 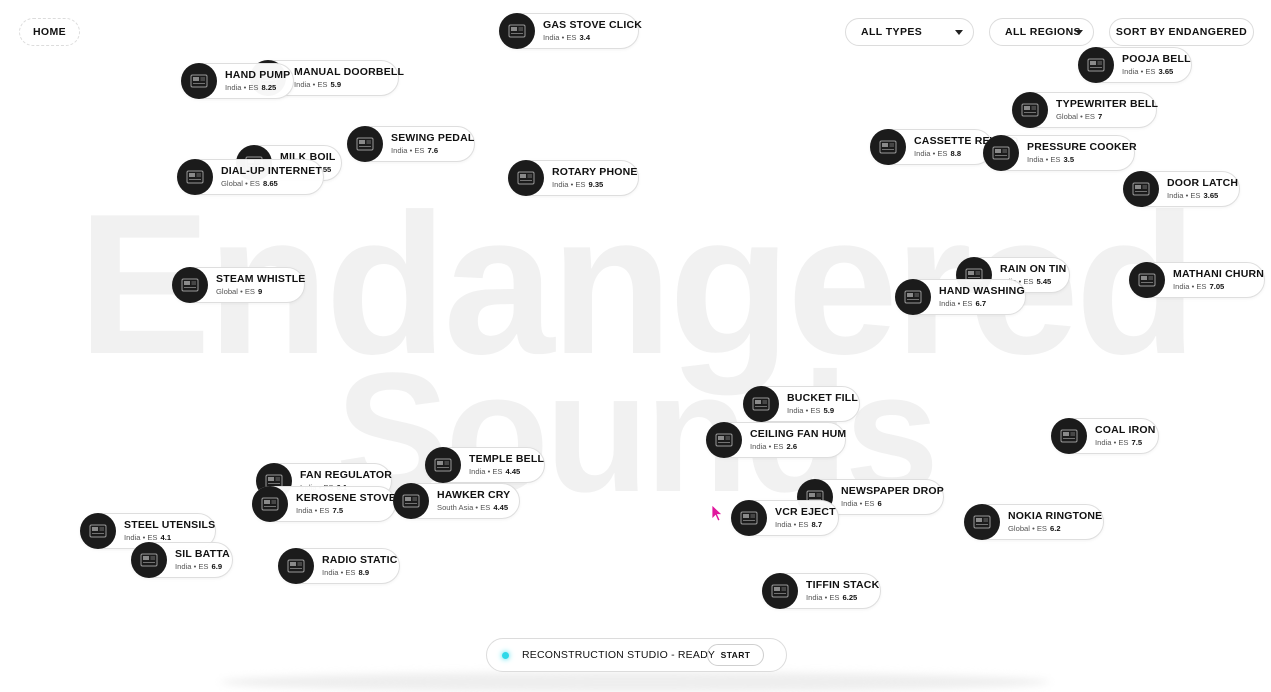 What do you see at coordinates (474, 495) in the screenshot?
I see `sound-name: HAWKER CRY` at bounding box center [474, 495].